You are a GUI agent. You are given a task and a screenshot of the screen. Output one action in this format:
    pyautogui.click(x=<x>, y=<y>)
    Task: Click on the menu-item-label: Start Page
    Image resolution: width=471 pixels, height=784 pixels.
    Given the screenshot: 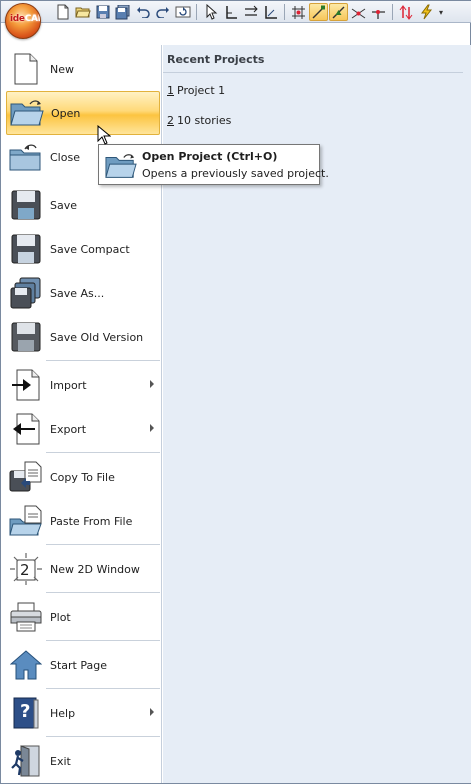 What is the action you would take?
    pyautogui.click(x=78, y=665)
    